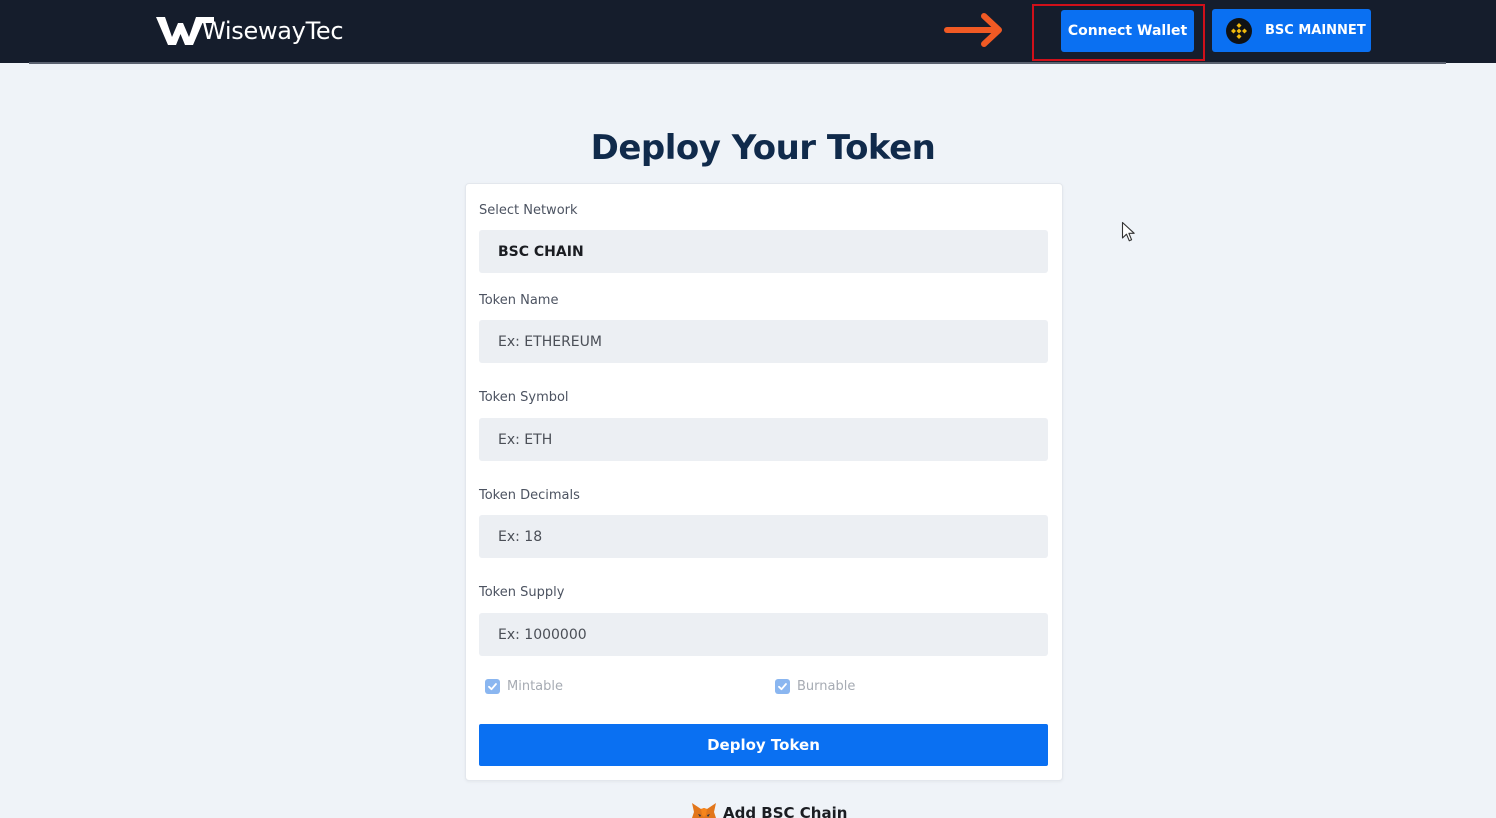 This screenshot has height=818, width=1496. Describe the element at coordinates (522, 592) in the screenshot. I see `token-supply-label: Token Supply` at that location.